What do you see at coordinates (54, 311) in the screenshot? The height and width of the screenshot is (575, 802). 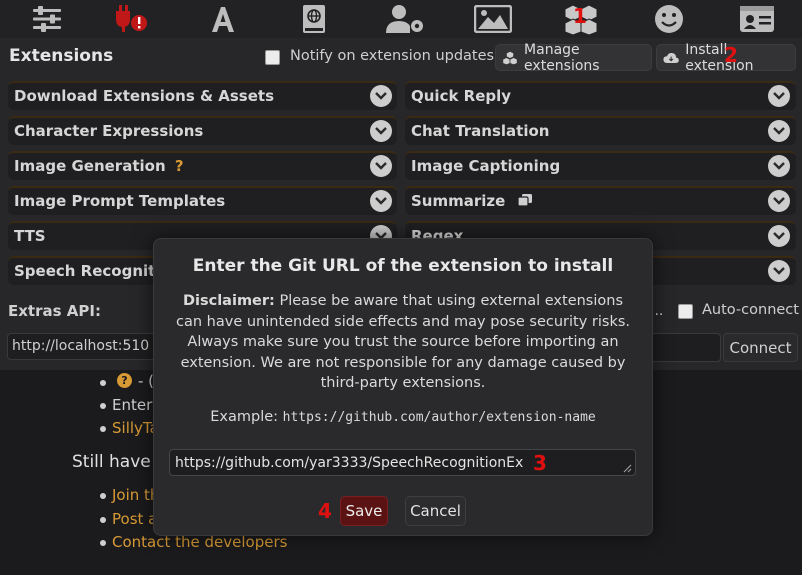 I see `extras-api-label: Extras API:` at bounding box center [54, 311].